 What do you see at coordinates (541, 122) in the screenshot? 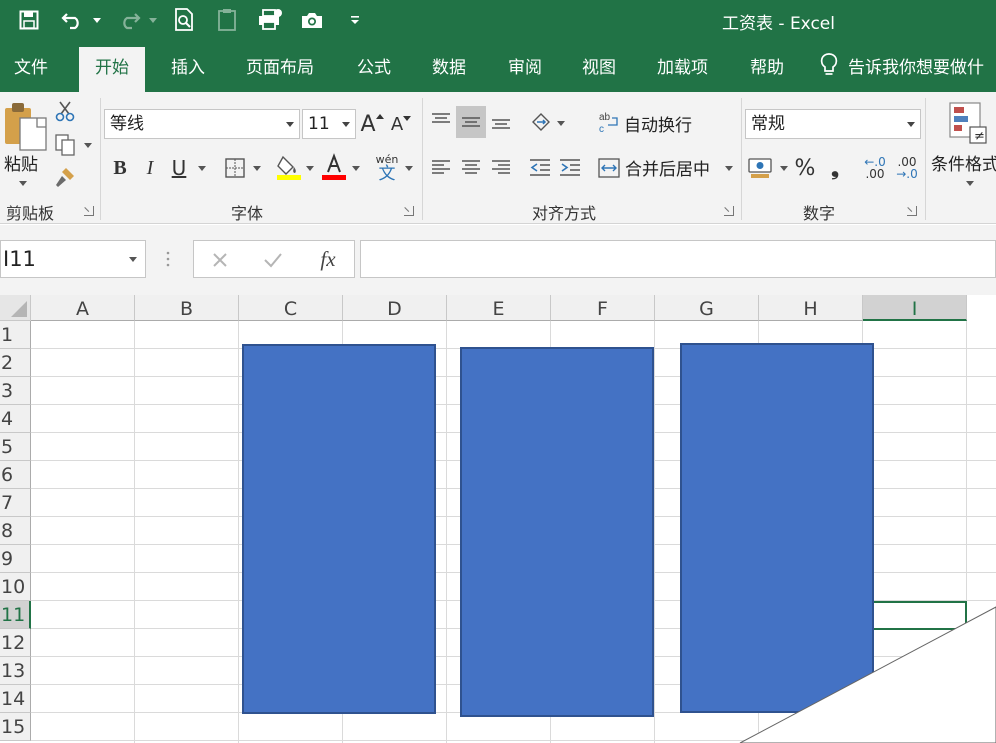
I see `orientation-icon` at bounding box center [541, 122].